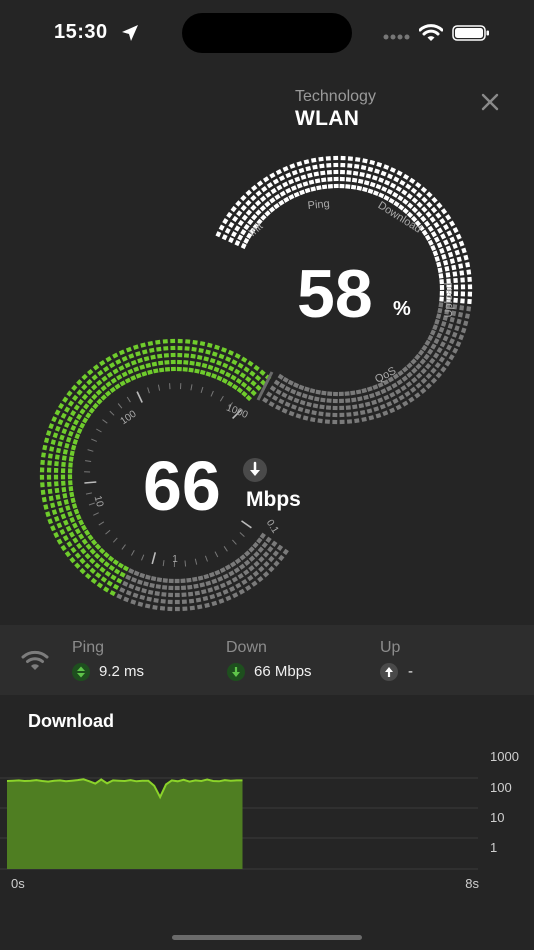  Describe the element at coordinates (182, 486) in the screenshot. I see `speed-value: 66` at that location.